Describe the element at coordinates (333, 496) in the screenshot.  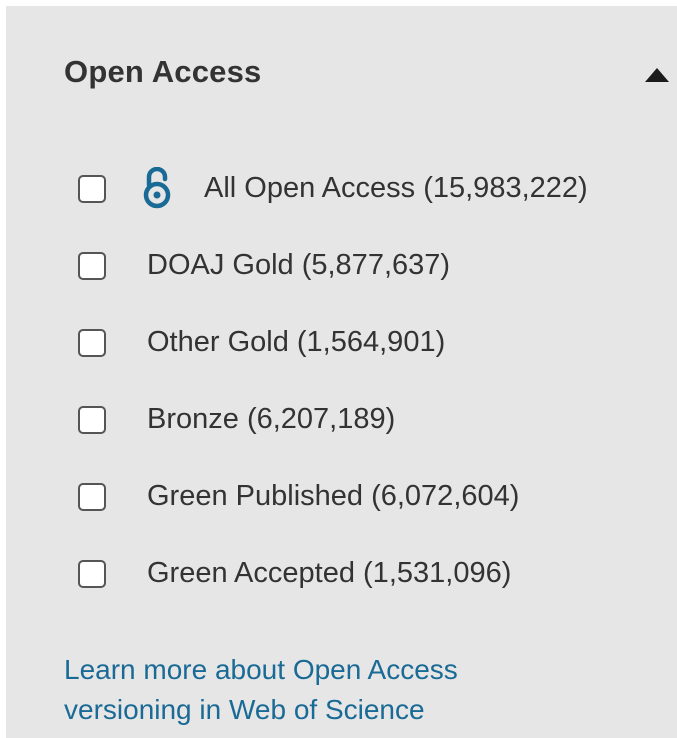
I see `option-label: Green Published (6,072,604)` at that location.